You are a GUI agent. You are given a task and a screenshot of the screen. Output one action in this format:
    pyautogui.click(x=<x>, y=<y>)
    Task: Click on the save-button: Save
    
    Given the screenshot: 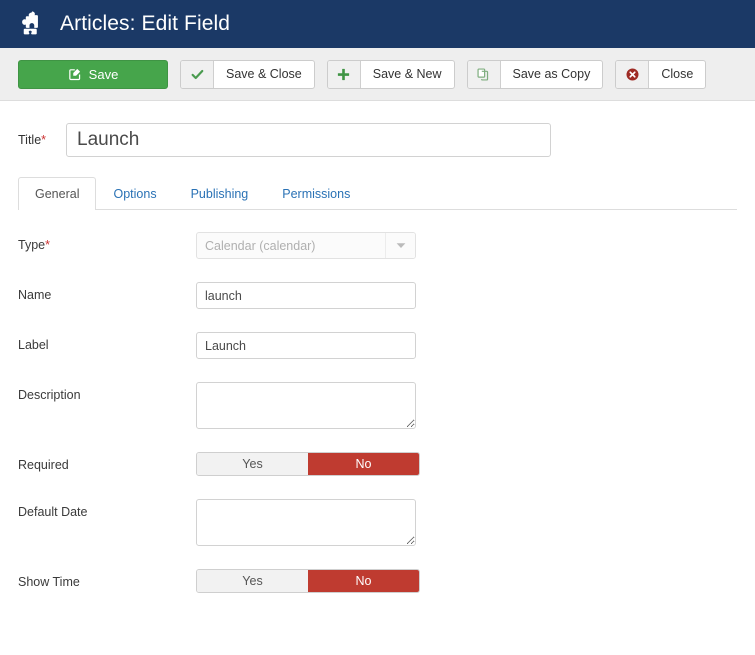 What is the action you would take?
    pyautogui.click(x=93, y=74)
    